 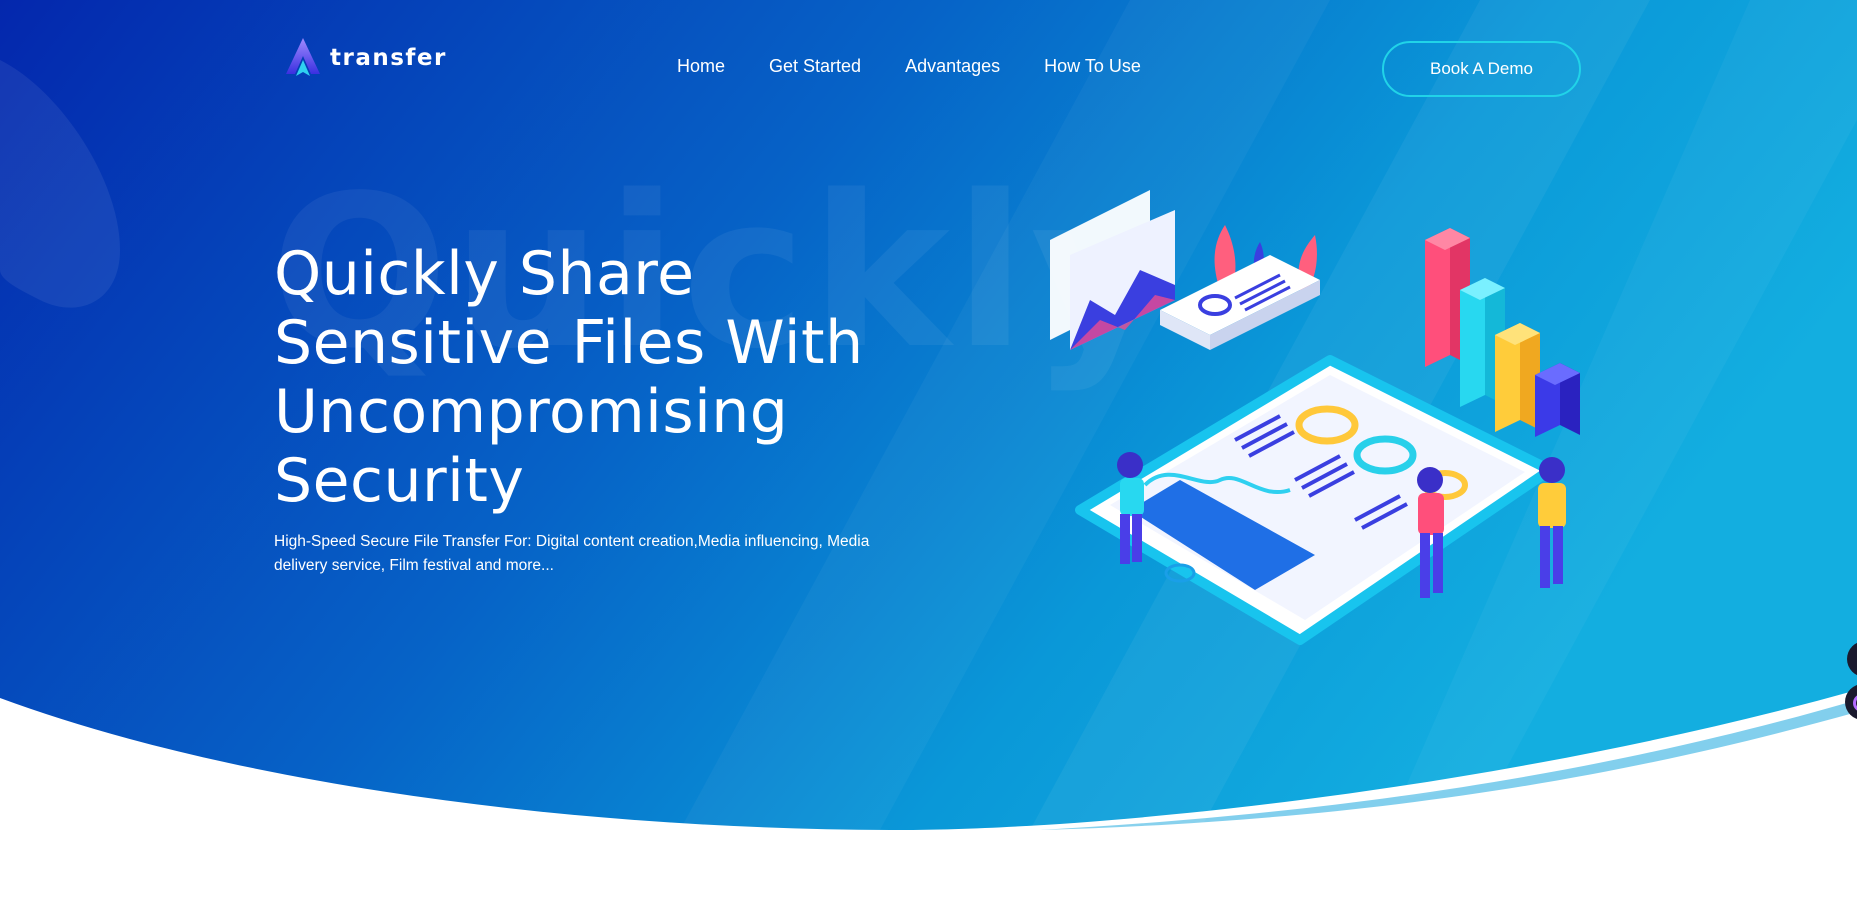 I want to click on main-nav: Home Get Started Advantages How To Use, so click(x=909, y=66).